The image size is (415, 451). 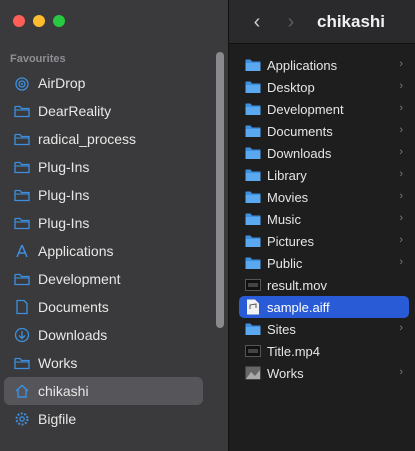 I want to click on file-row-documents: Documents ›, so click(x=322, y=131).